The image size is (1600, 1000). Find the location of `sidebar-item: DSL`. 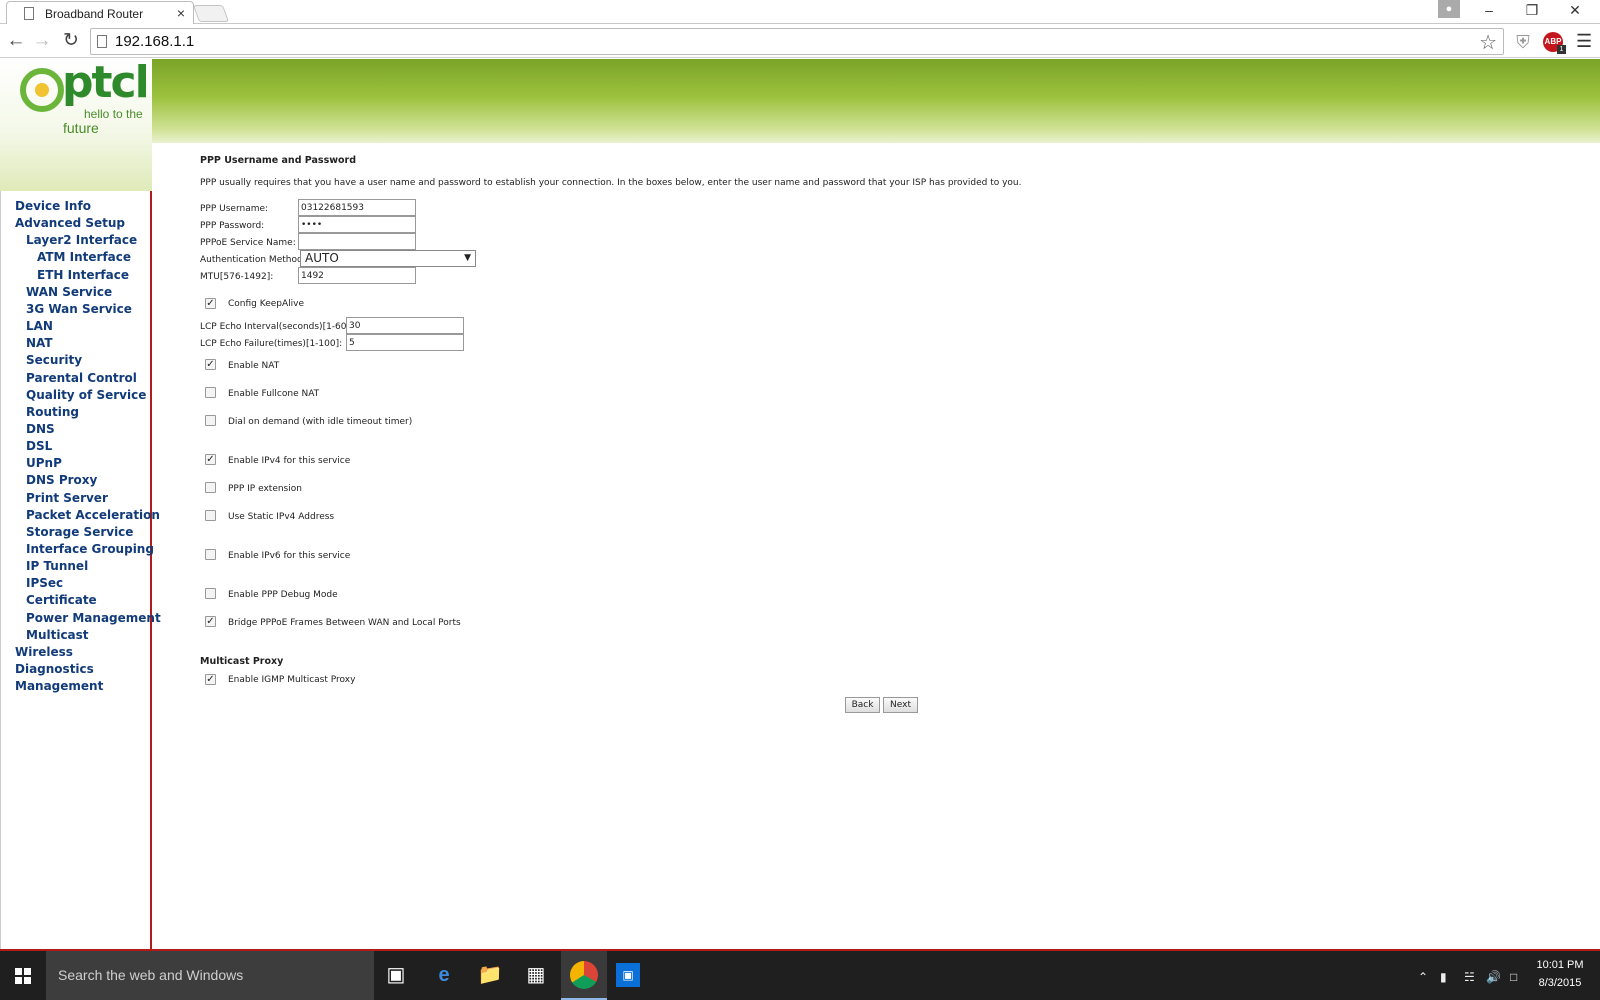

sidebar-item: DSL is located at coordinates (39, 446).